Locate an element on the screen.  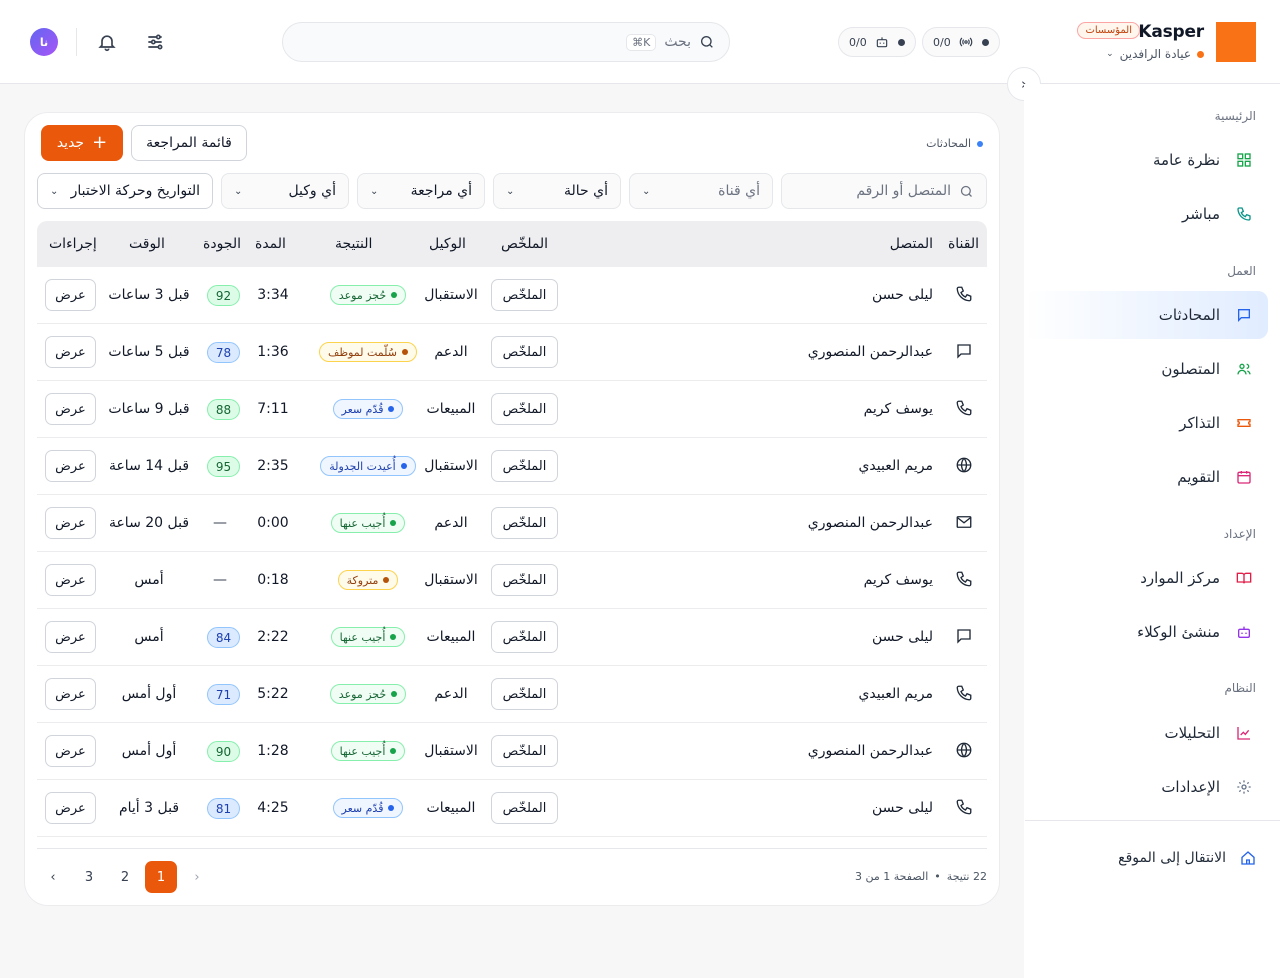
status-select: أي حالة ⌄ is located at coordinates (557, 191).